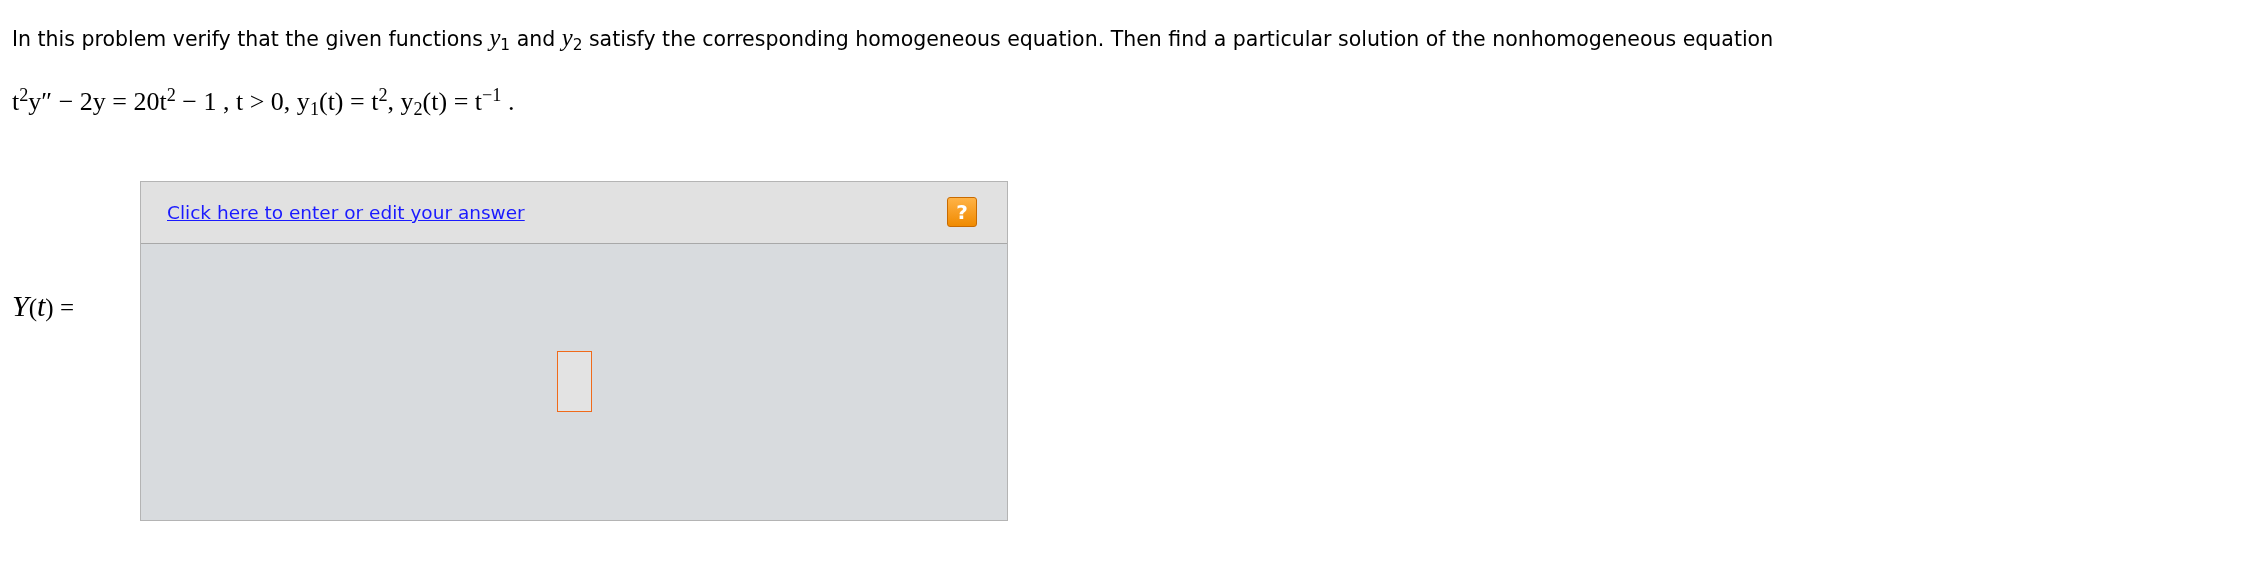 The image size is (2256, 570). What do you see at coordinates (263, 102) in the screenshot?
I see `equation: t$^{2}$y″ − 2y = 20t$^{2}$ − 1 , t > 0, y$_{1}$(t) = t$^{2}$, y$_{2}$(t) = t$^{−1}$ .` at bounding box center [263, 102].